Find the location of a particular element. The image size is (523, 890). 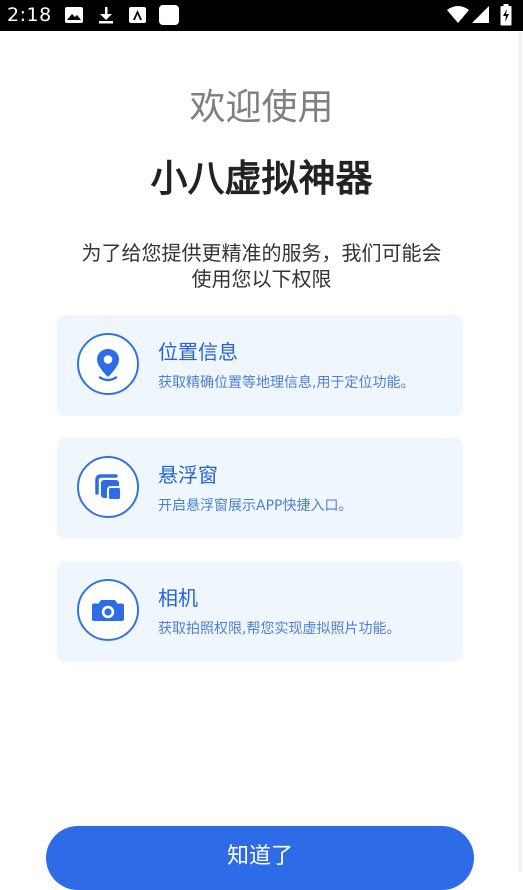

signal-icon is located at coordinates (481, 17).